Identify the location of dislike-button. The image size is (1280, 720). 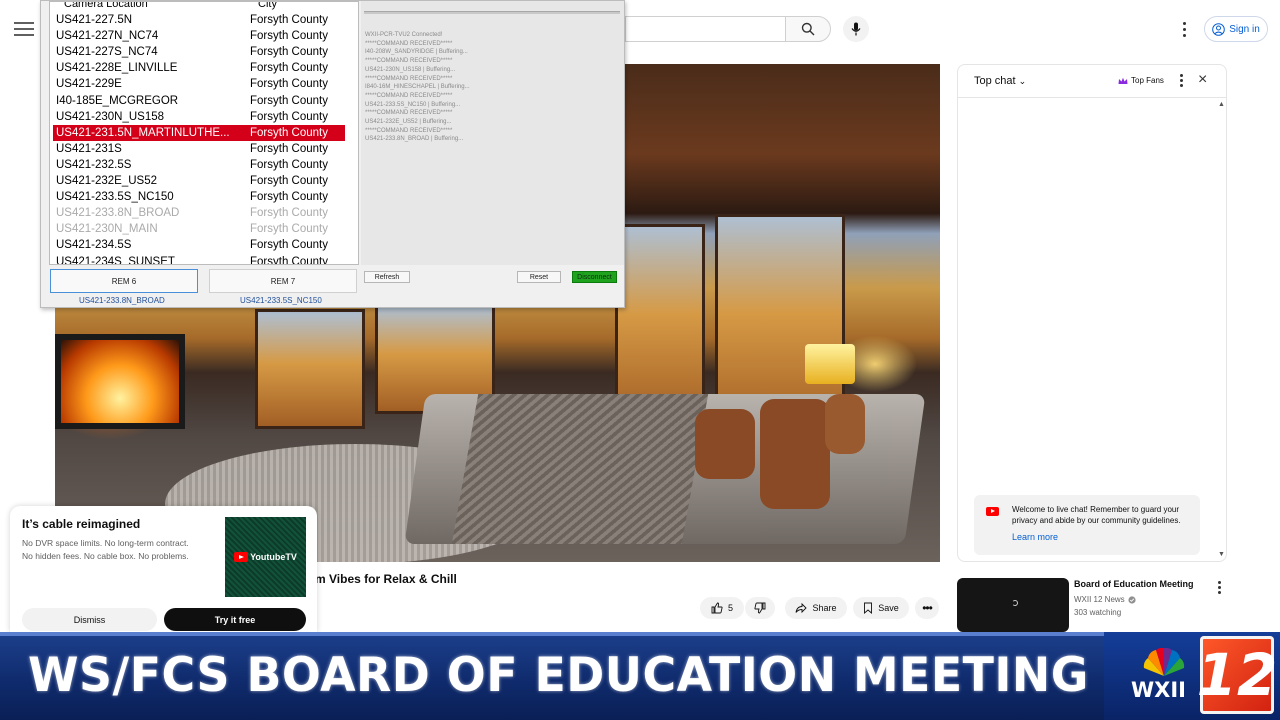
(760, 608).